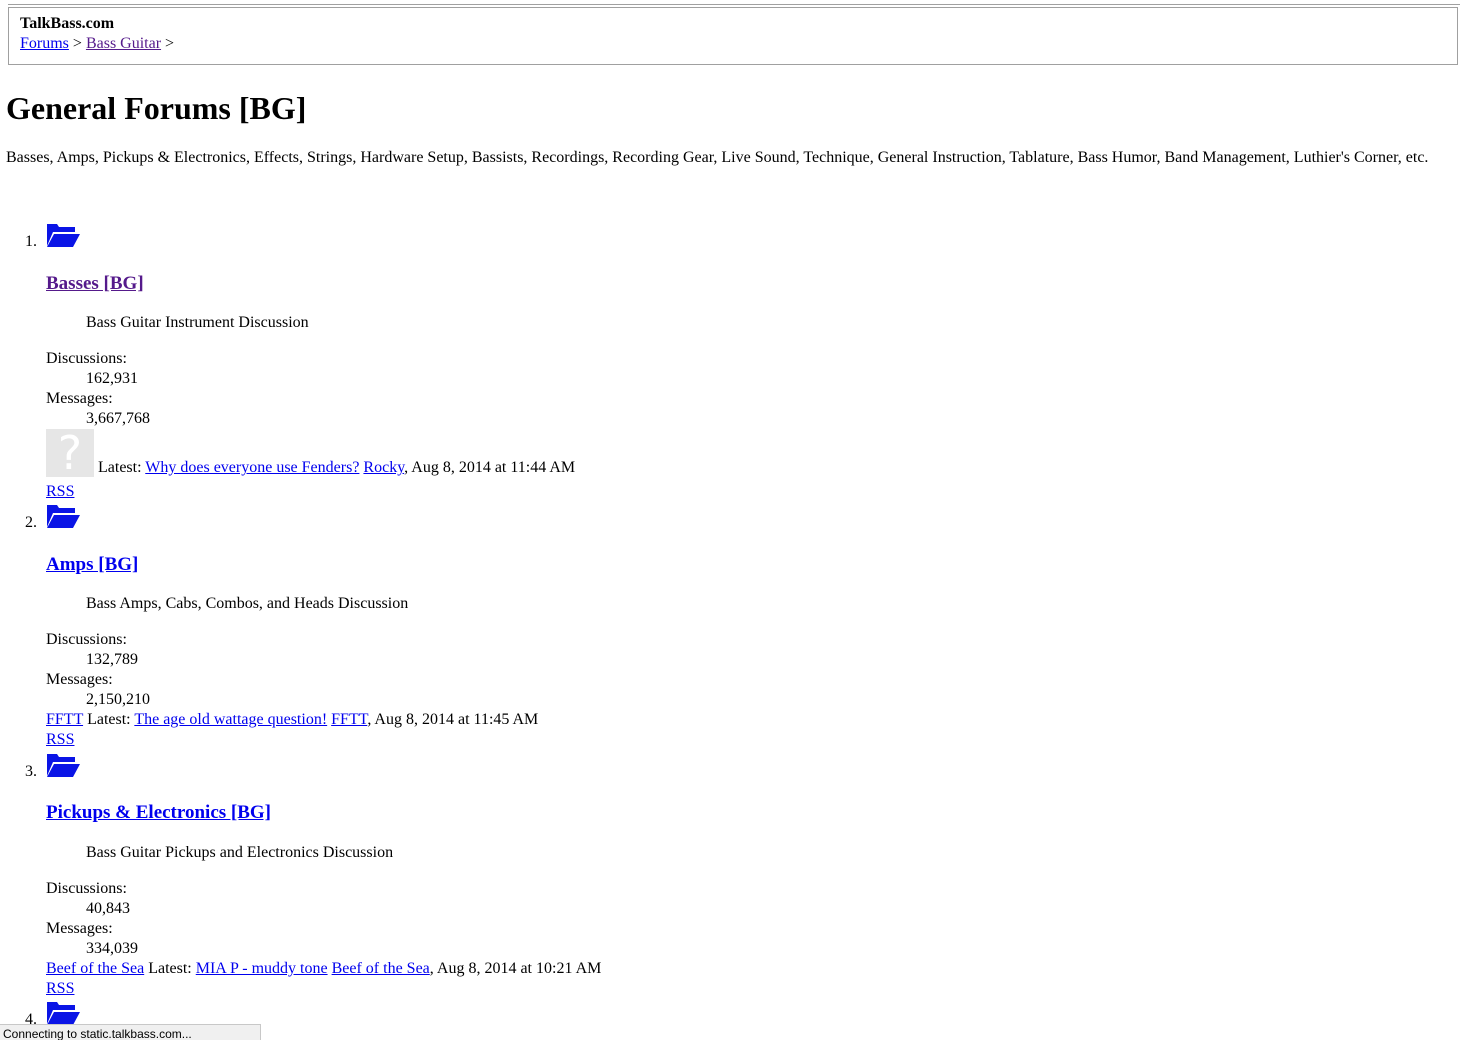  What do you see at coordinates (67, 23) in the screenshot?
I see `site-title: TalkBass.com` at bounding box center [67, 23].